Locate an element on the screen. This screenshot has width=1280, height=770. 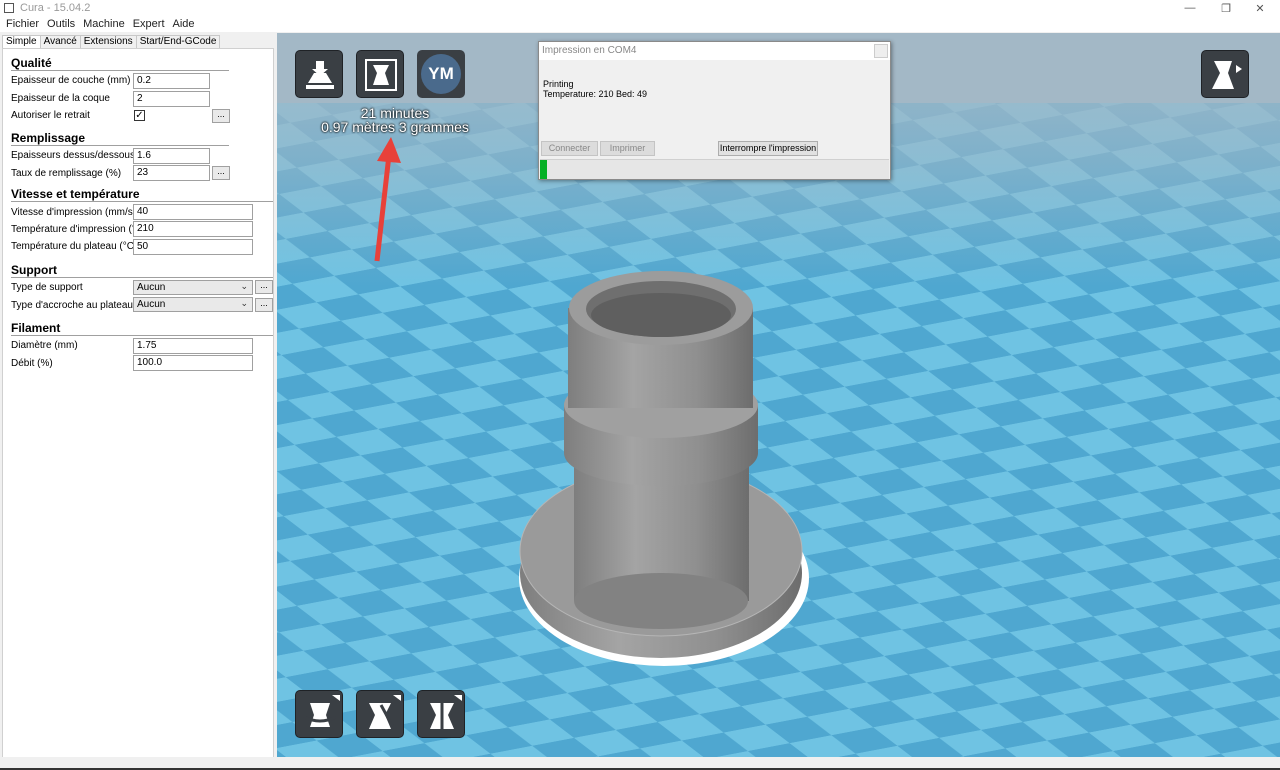
shell-thickness-input: 2 is located at coordinates (171, 99).